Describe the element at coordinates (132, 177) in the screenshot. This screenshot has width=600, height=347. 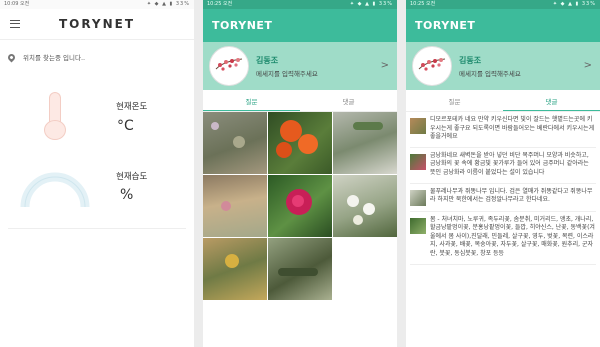
I see `humidity-label: 현재습도` at that location.